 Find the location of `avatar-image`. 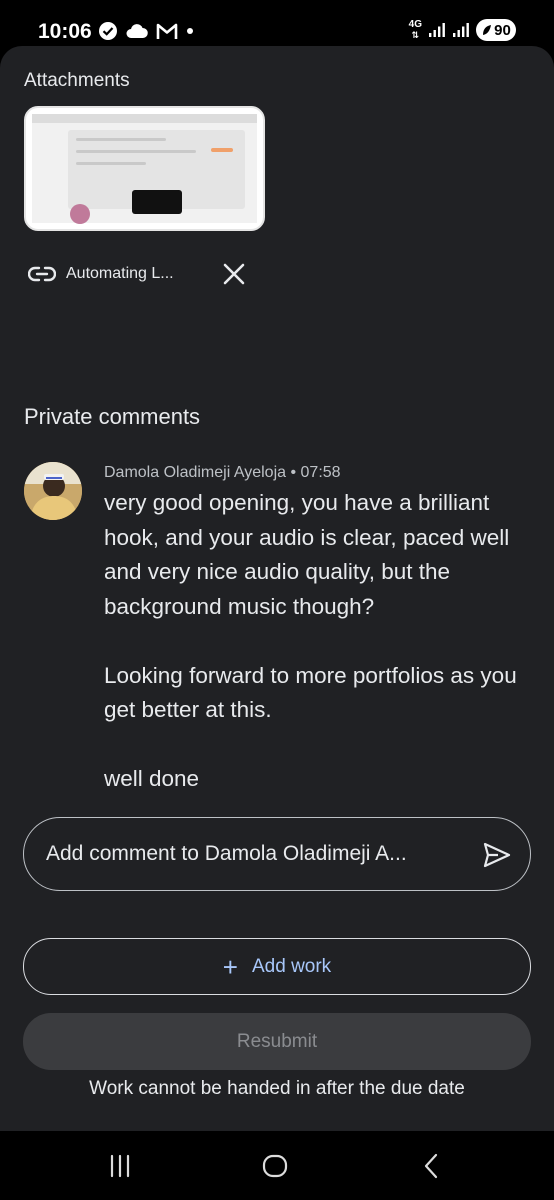

avatar-image is located at coordinates (53, 491).